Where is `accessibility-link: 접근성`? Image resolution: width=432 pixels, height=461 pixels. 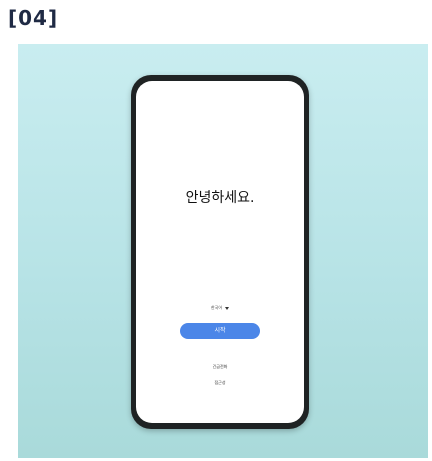
accessibility-link: 접근성 is located at coordinates (220, 383).